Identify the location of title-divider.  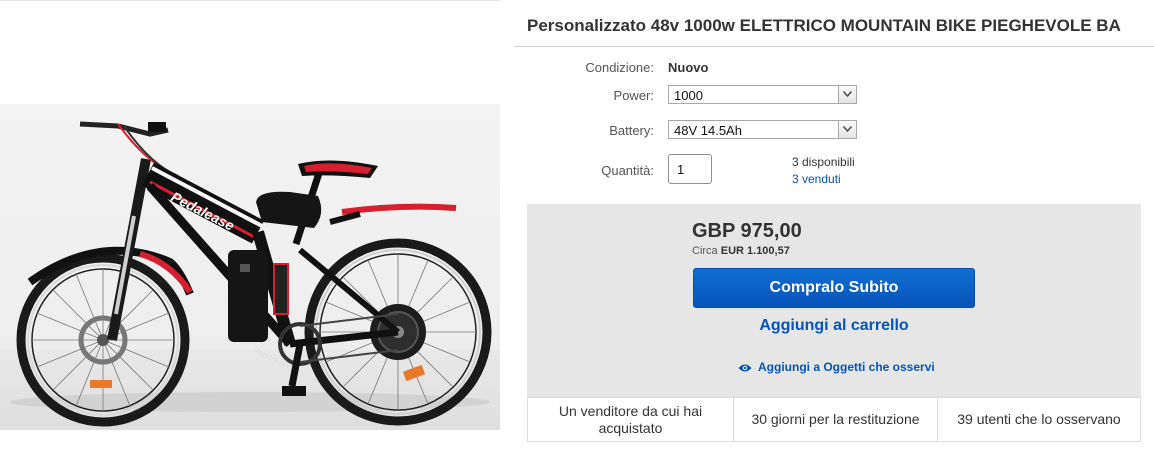
(834, 46).